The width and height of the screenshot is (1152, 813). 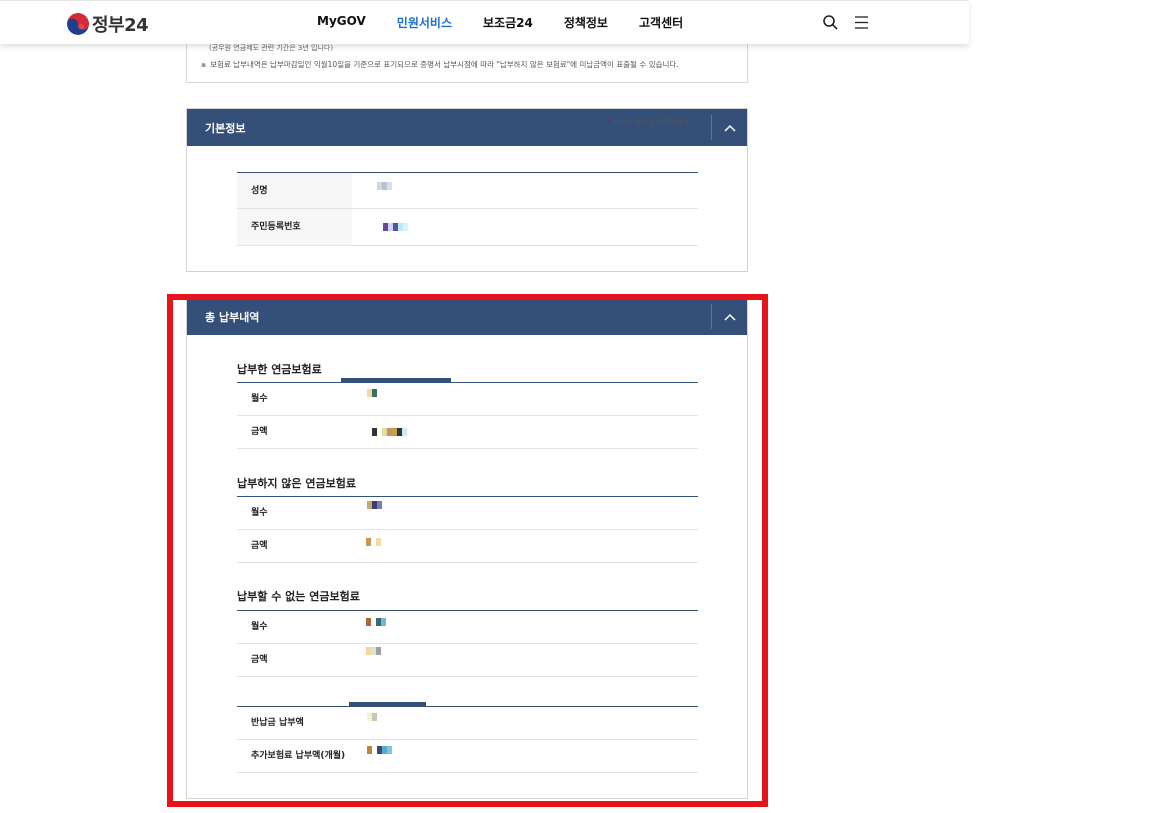 What do you see at coordinates (379, 751) in the screenshot?
I see `extra-premium-masked` at bounding box center [379, 751].